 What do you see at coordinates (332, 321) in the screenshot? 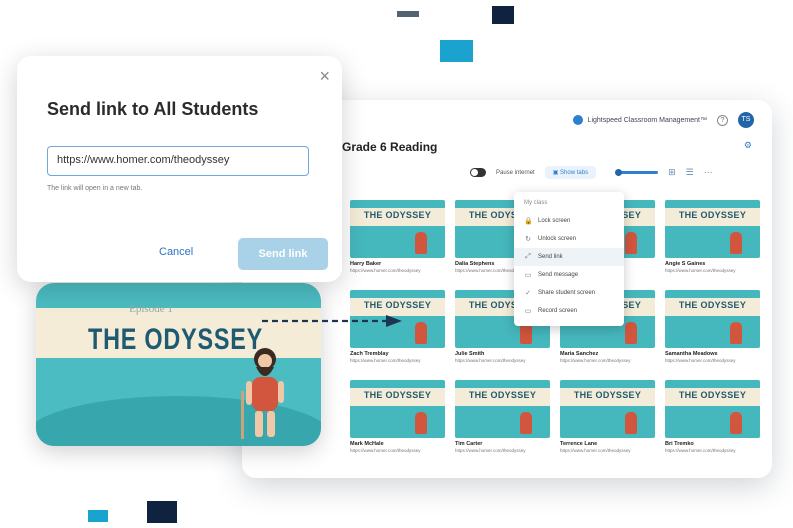
I see `dashed-arrow` at bounding box center [332, 321].